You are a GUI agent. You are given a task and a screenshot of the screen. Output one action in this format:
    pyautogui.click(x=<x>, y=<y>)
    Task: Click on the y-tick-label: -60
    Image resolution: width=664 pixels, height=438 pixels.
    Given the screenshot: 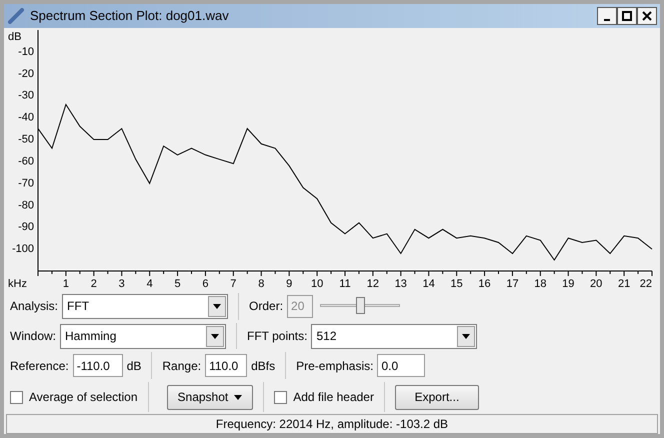 What is the action you would take?
    pyautogui.click(x=26, y=161)
    